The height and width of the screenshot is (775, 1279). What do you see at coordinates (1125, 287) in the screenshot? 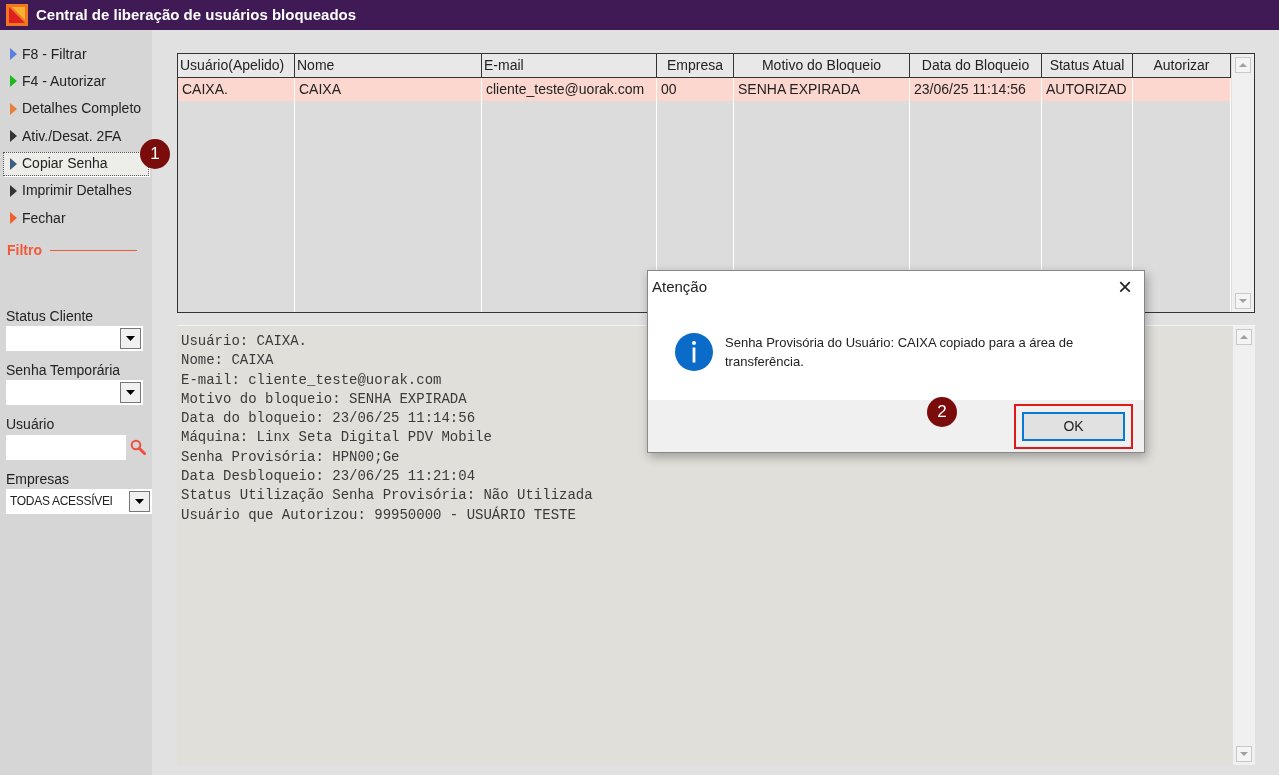
I see `close-button: ×` at bounding box center [1125, 287].